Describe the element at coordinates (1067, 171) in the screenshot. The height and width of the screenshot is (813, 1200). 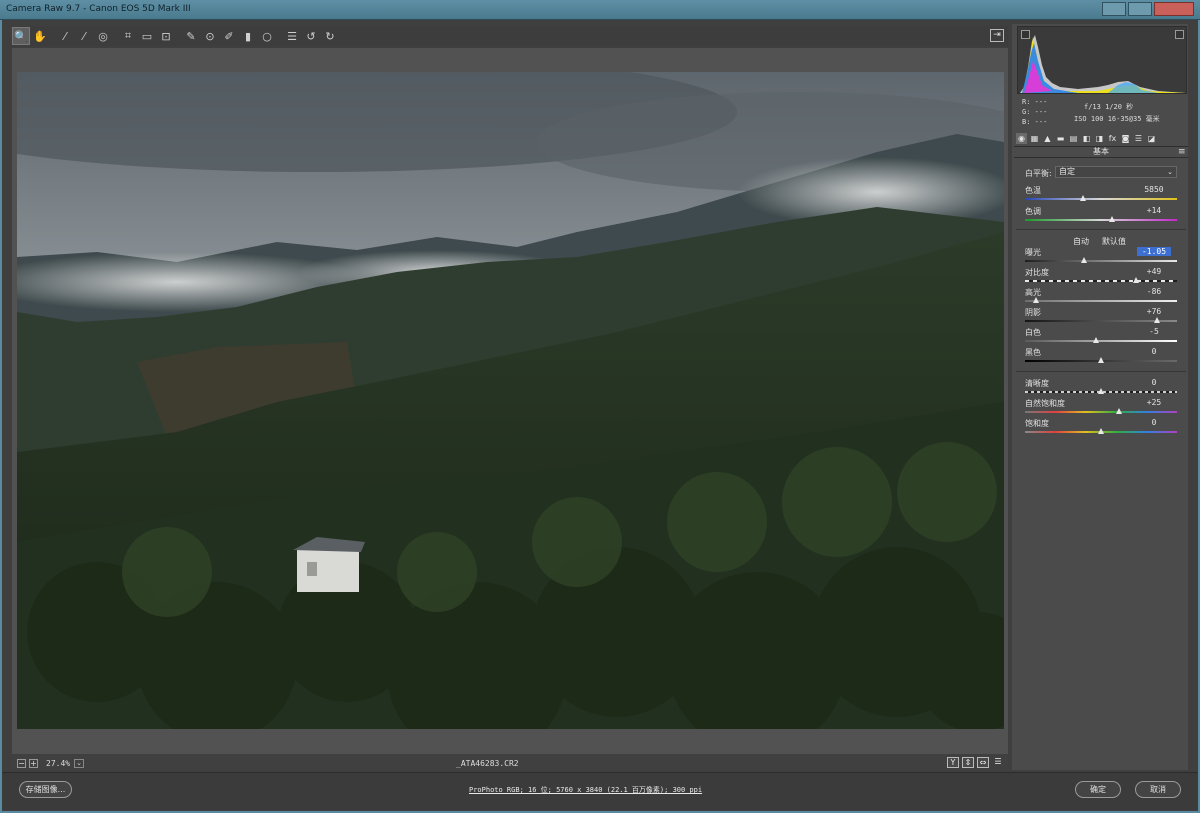
I see `white-balance-value: 自定` at that location.